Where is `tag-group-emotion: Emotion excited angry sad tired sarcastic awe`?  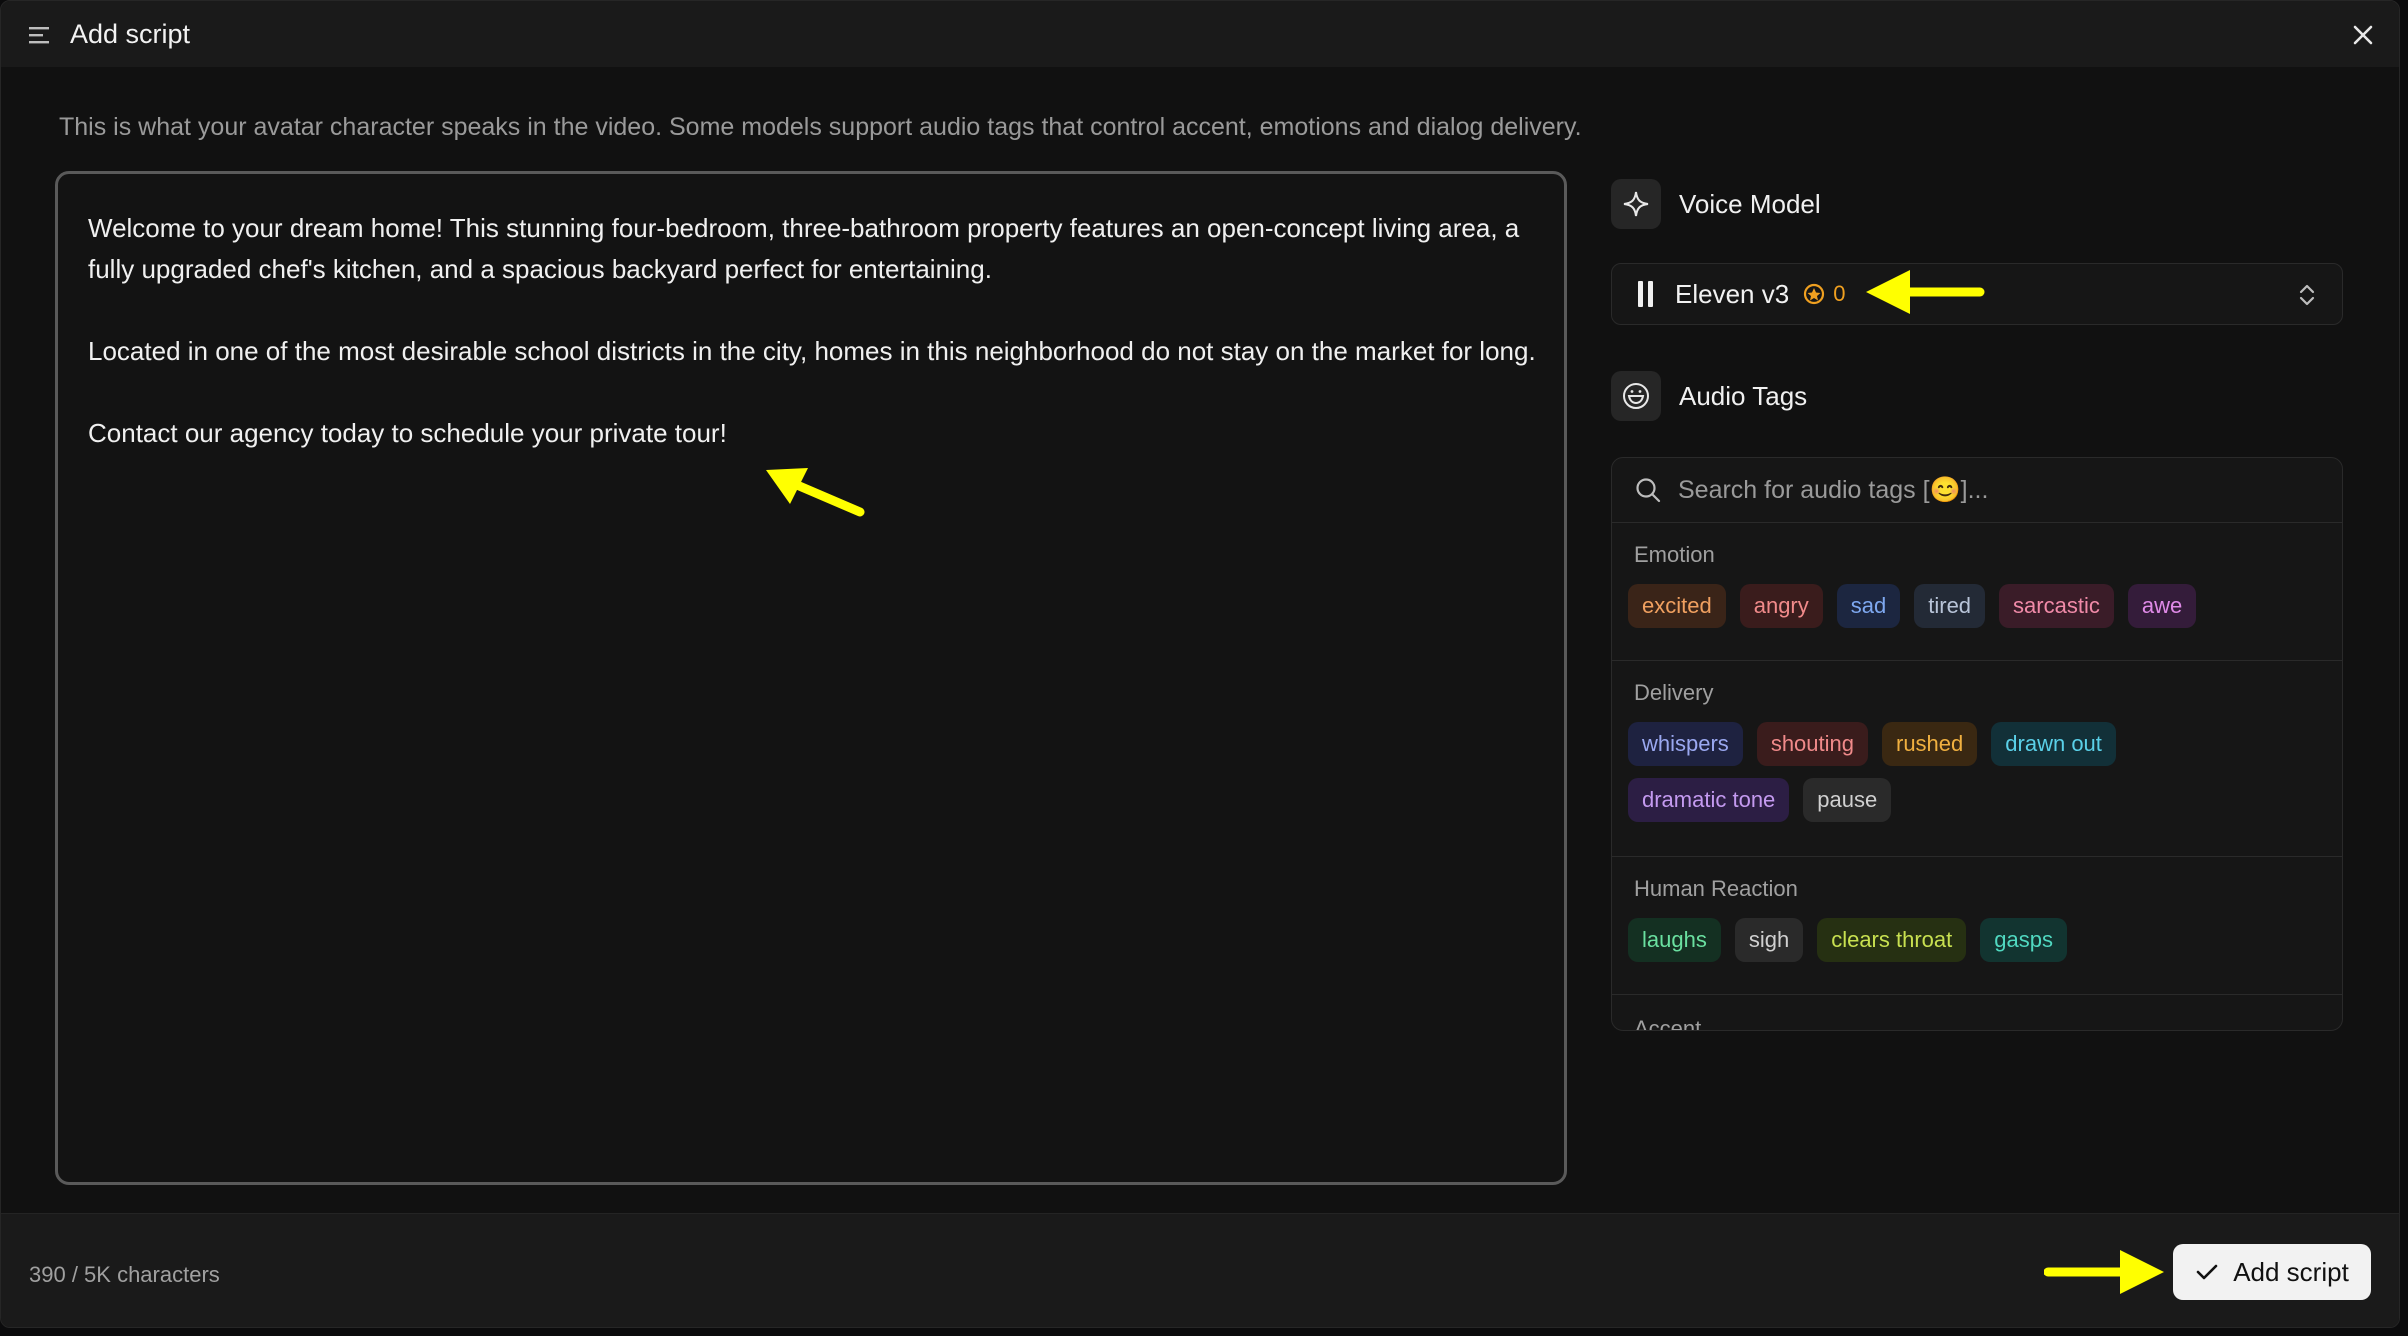 tag-group-emotion: Emotion excited angry sad tired sarcastic awe is located at coordinates (1977, 591).